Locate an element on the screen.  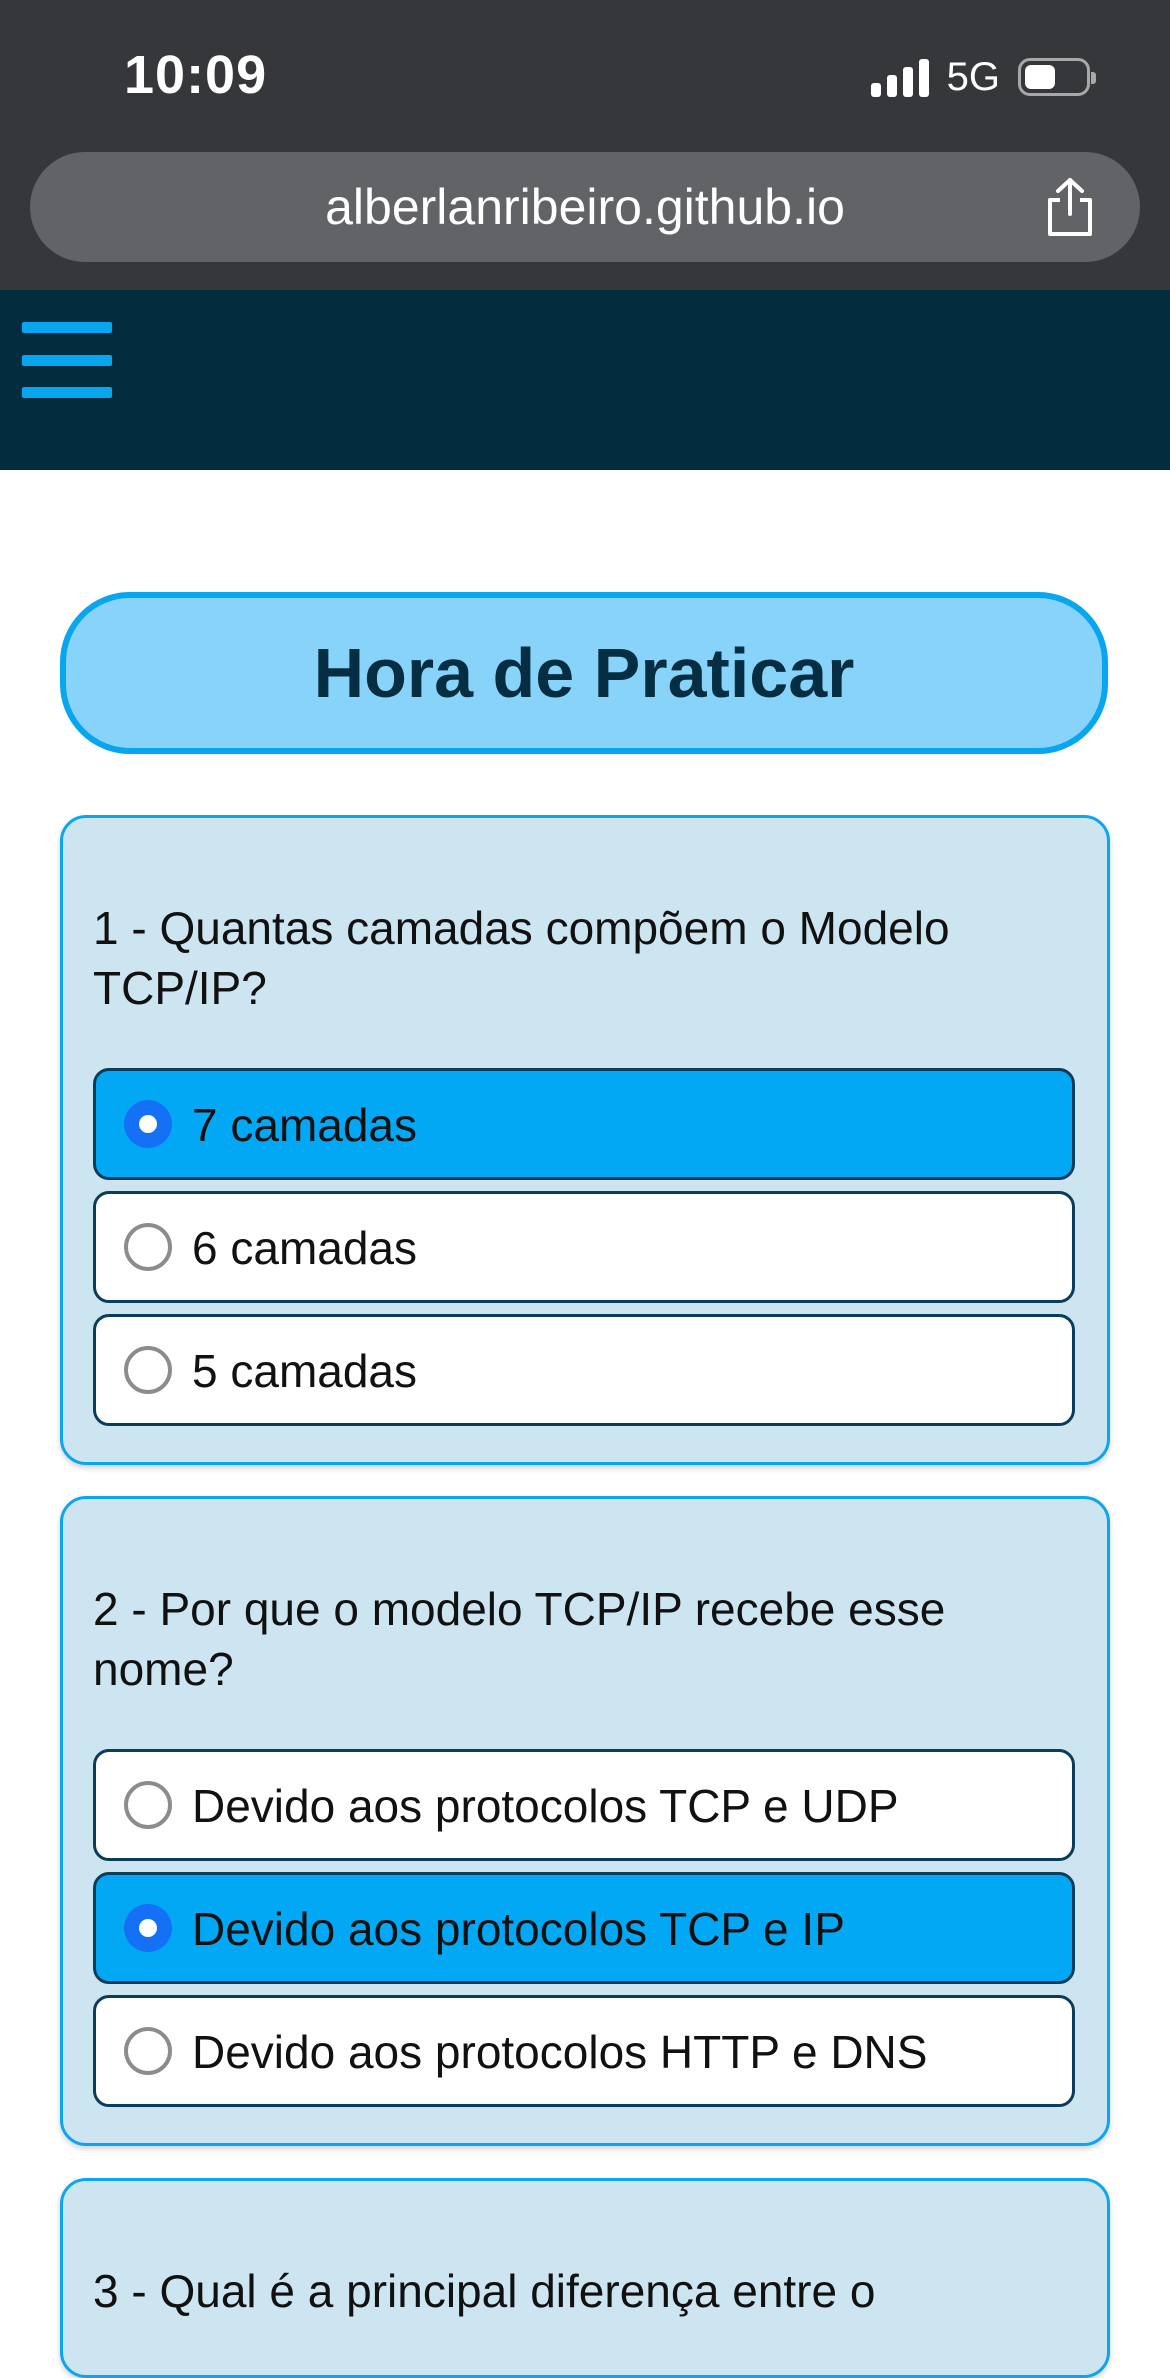
browser-chrome: 10:09 5G alberlanribeiro.github.io is located at coordinates (585, 145).